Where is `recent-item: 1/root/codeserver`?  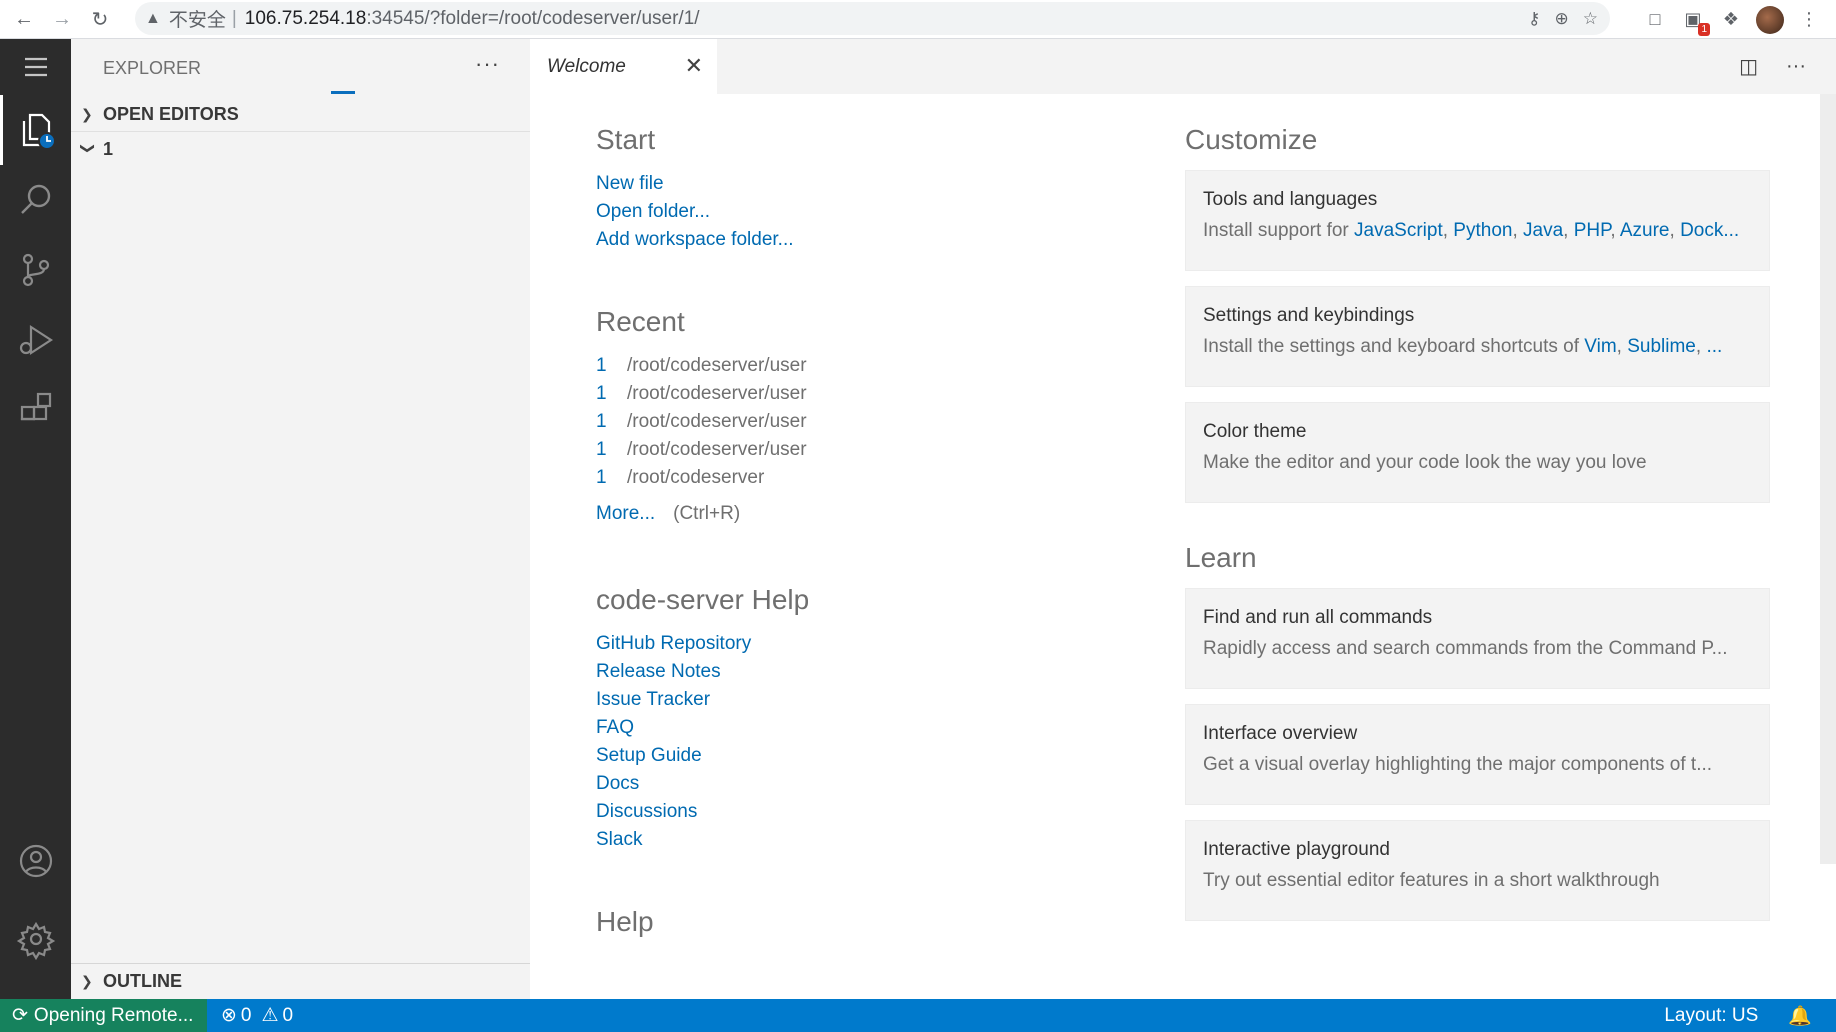
recent-item: 1/root/codeserver is located at coordinates (856, 478).